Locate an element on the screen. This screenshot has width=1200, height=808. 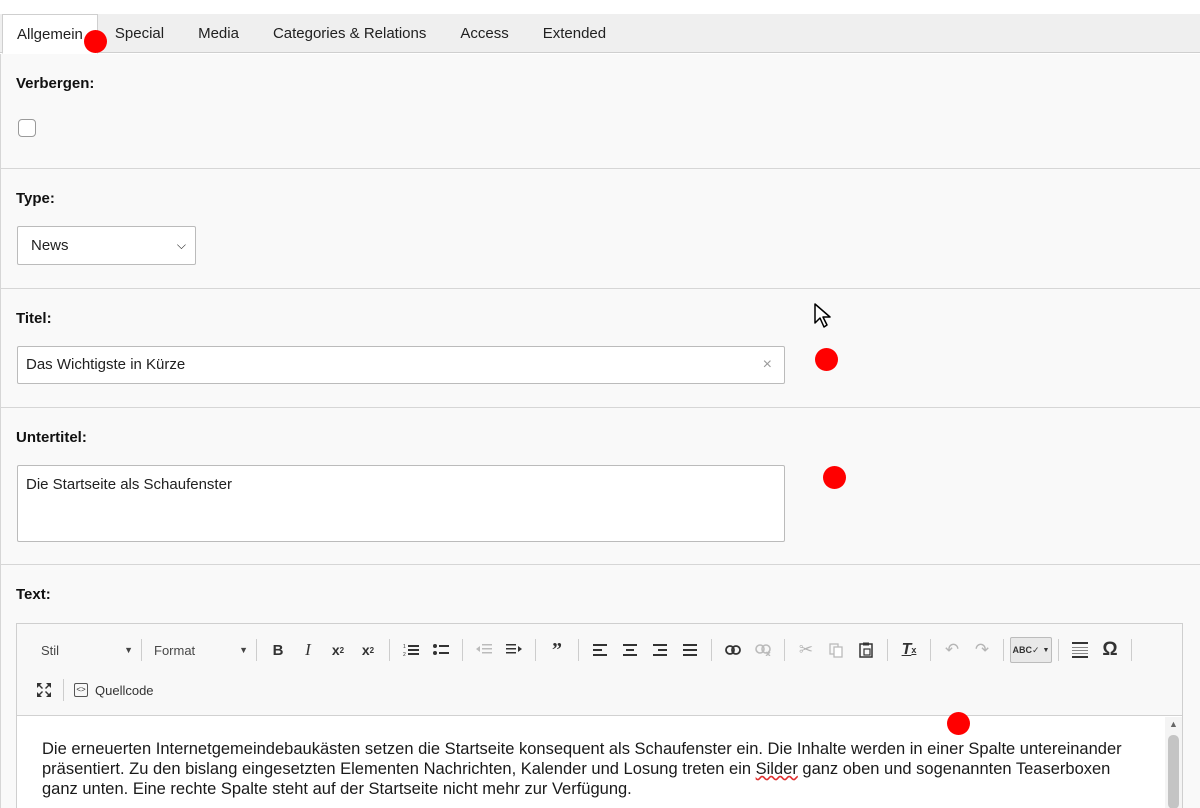
maximize-icon is located at coordinates (44, 690).